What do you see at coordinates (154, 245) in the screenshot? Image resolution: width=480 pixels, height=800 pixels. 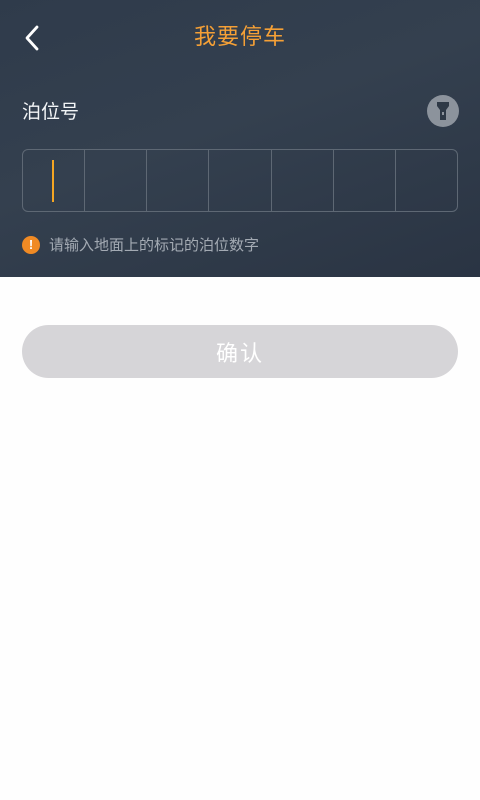 I see `hint-text: 请输入地面上的标记的泊位数字` at bounding box center [154, 245].